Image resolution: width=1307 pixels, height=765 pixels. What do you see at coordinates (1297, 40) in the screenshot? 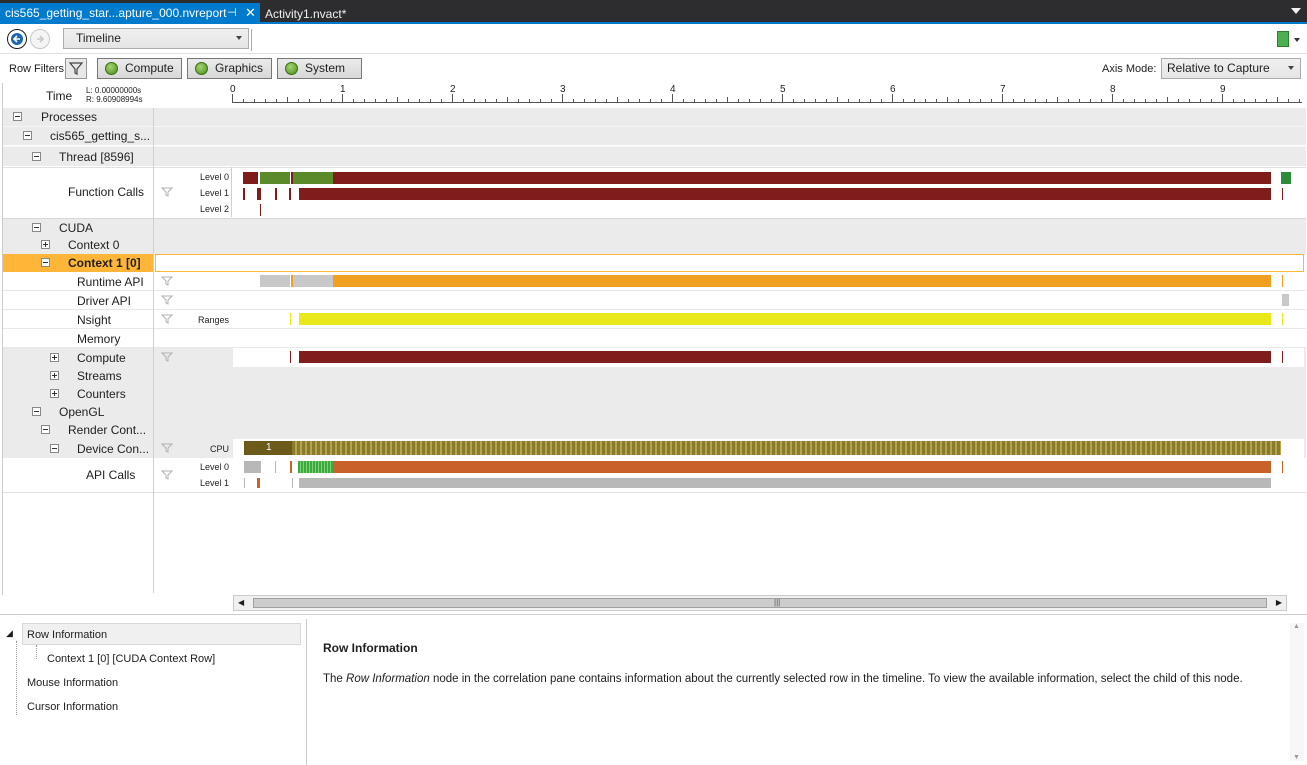
I see `chevron-down-icon` at bounding box center [1297, 40].